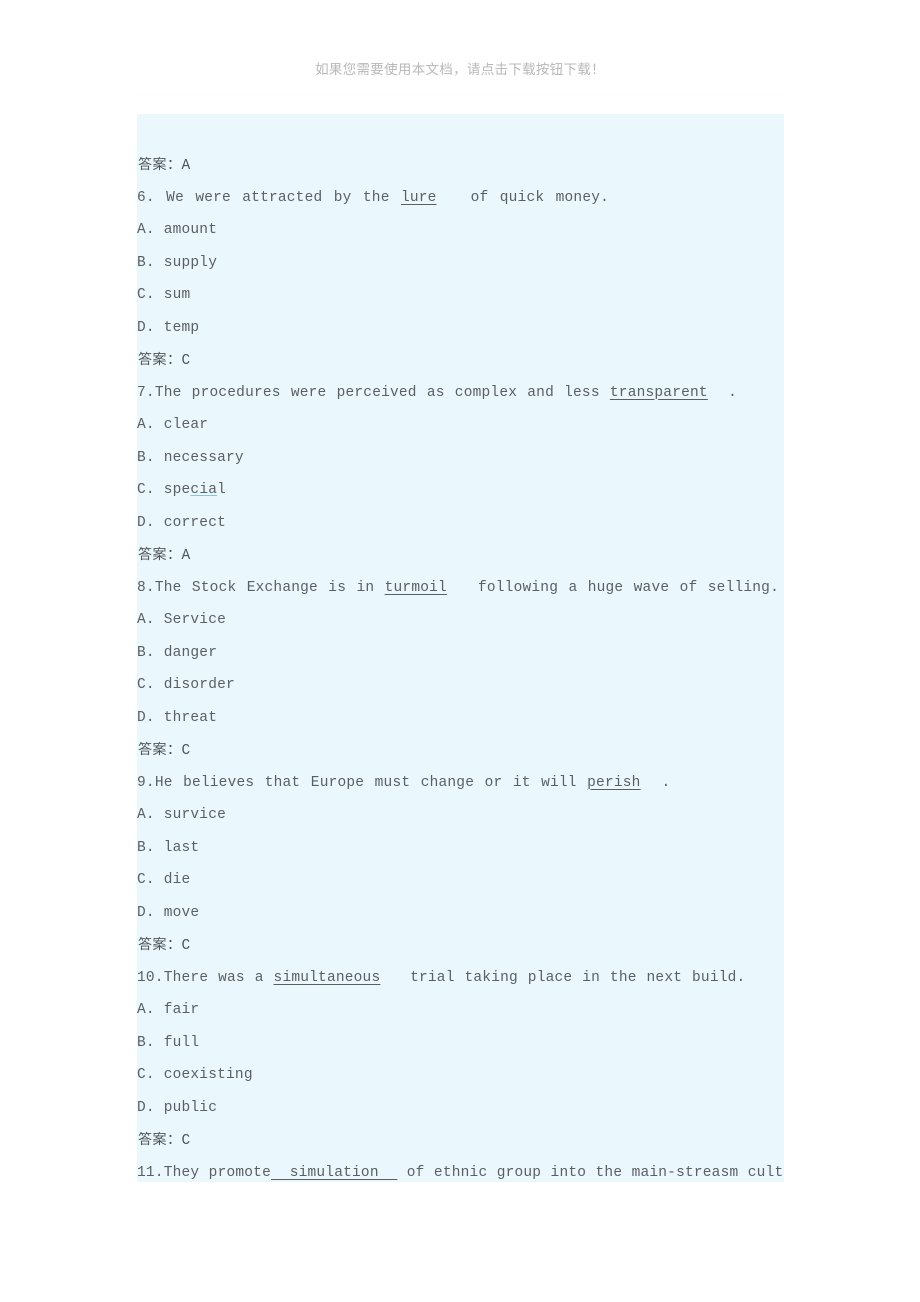 This screenshot has height=1302, width=920. Describe the element at coordinates (164, 295) in the screenshot. I see `option-text: C. sum` at that location.